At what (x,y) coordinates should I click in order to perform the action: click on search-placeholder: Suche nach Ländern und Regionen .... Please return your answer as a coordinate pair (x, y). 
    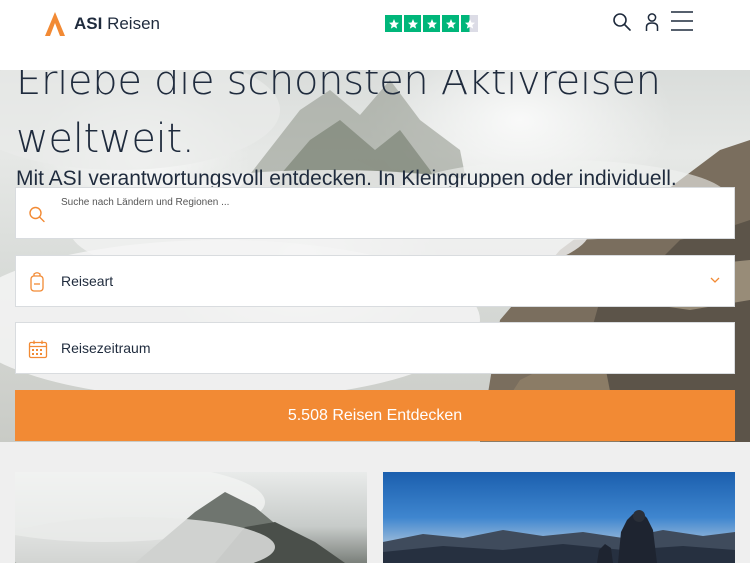
    Looking at the image, I should click on (145, 202).